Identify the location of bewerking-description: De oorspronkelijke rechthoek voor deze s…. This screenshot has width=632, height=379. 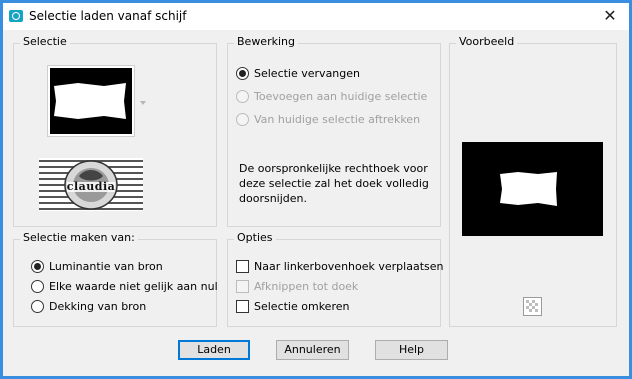
(334, 183).